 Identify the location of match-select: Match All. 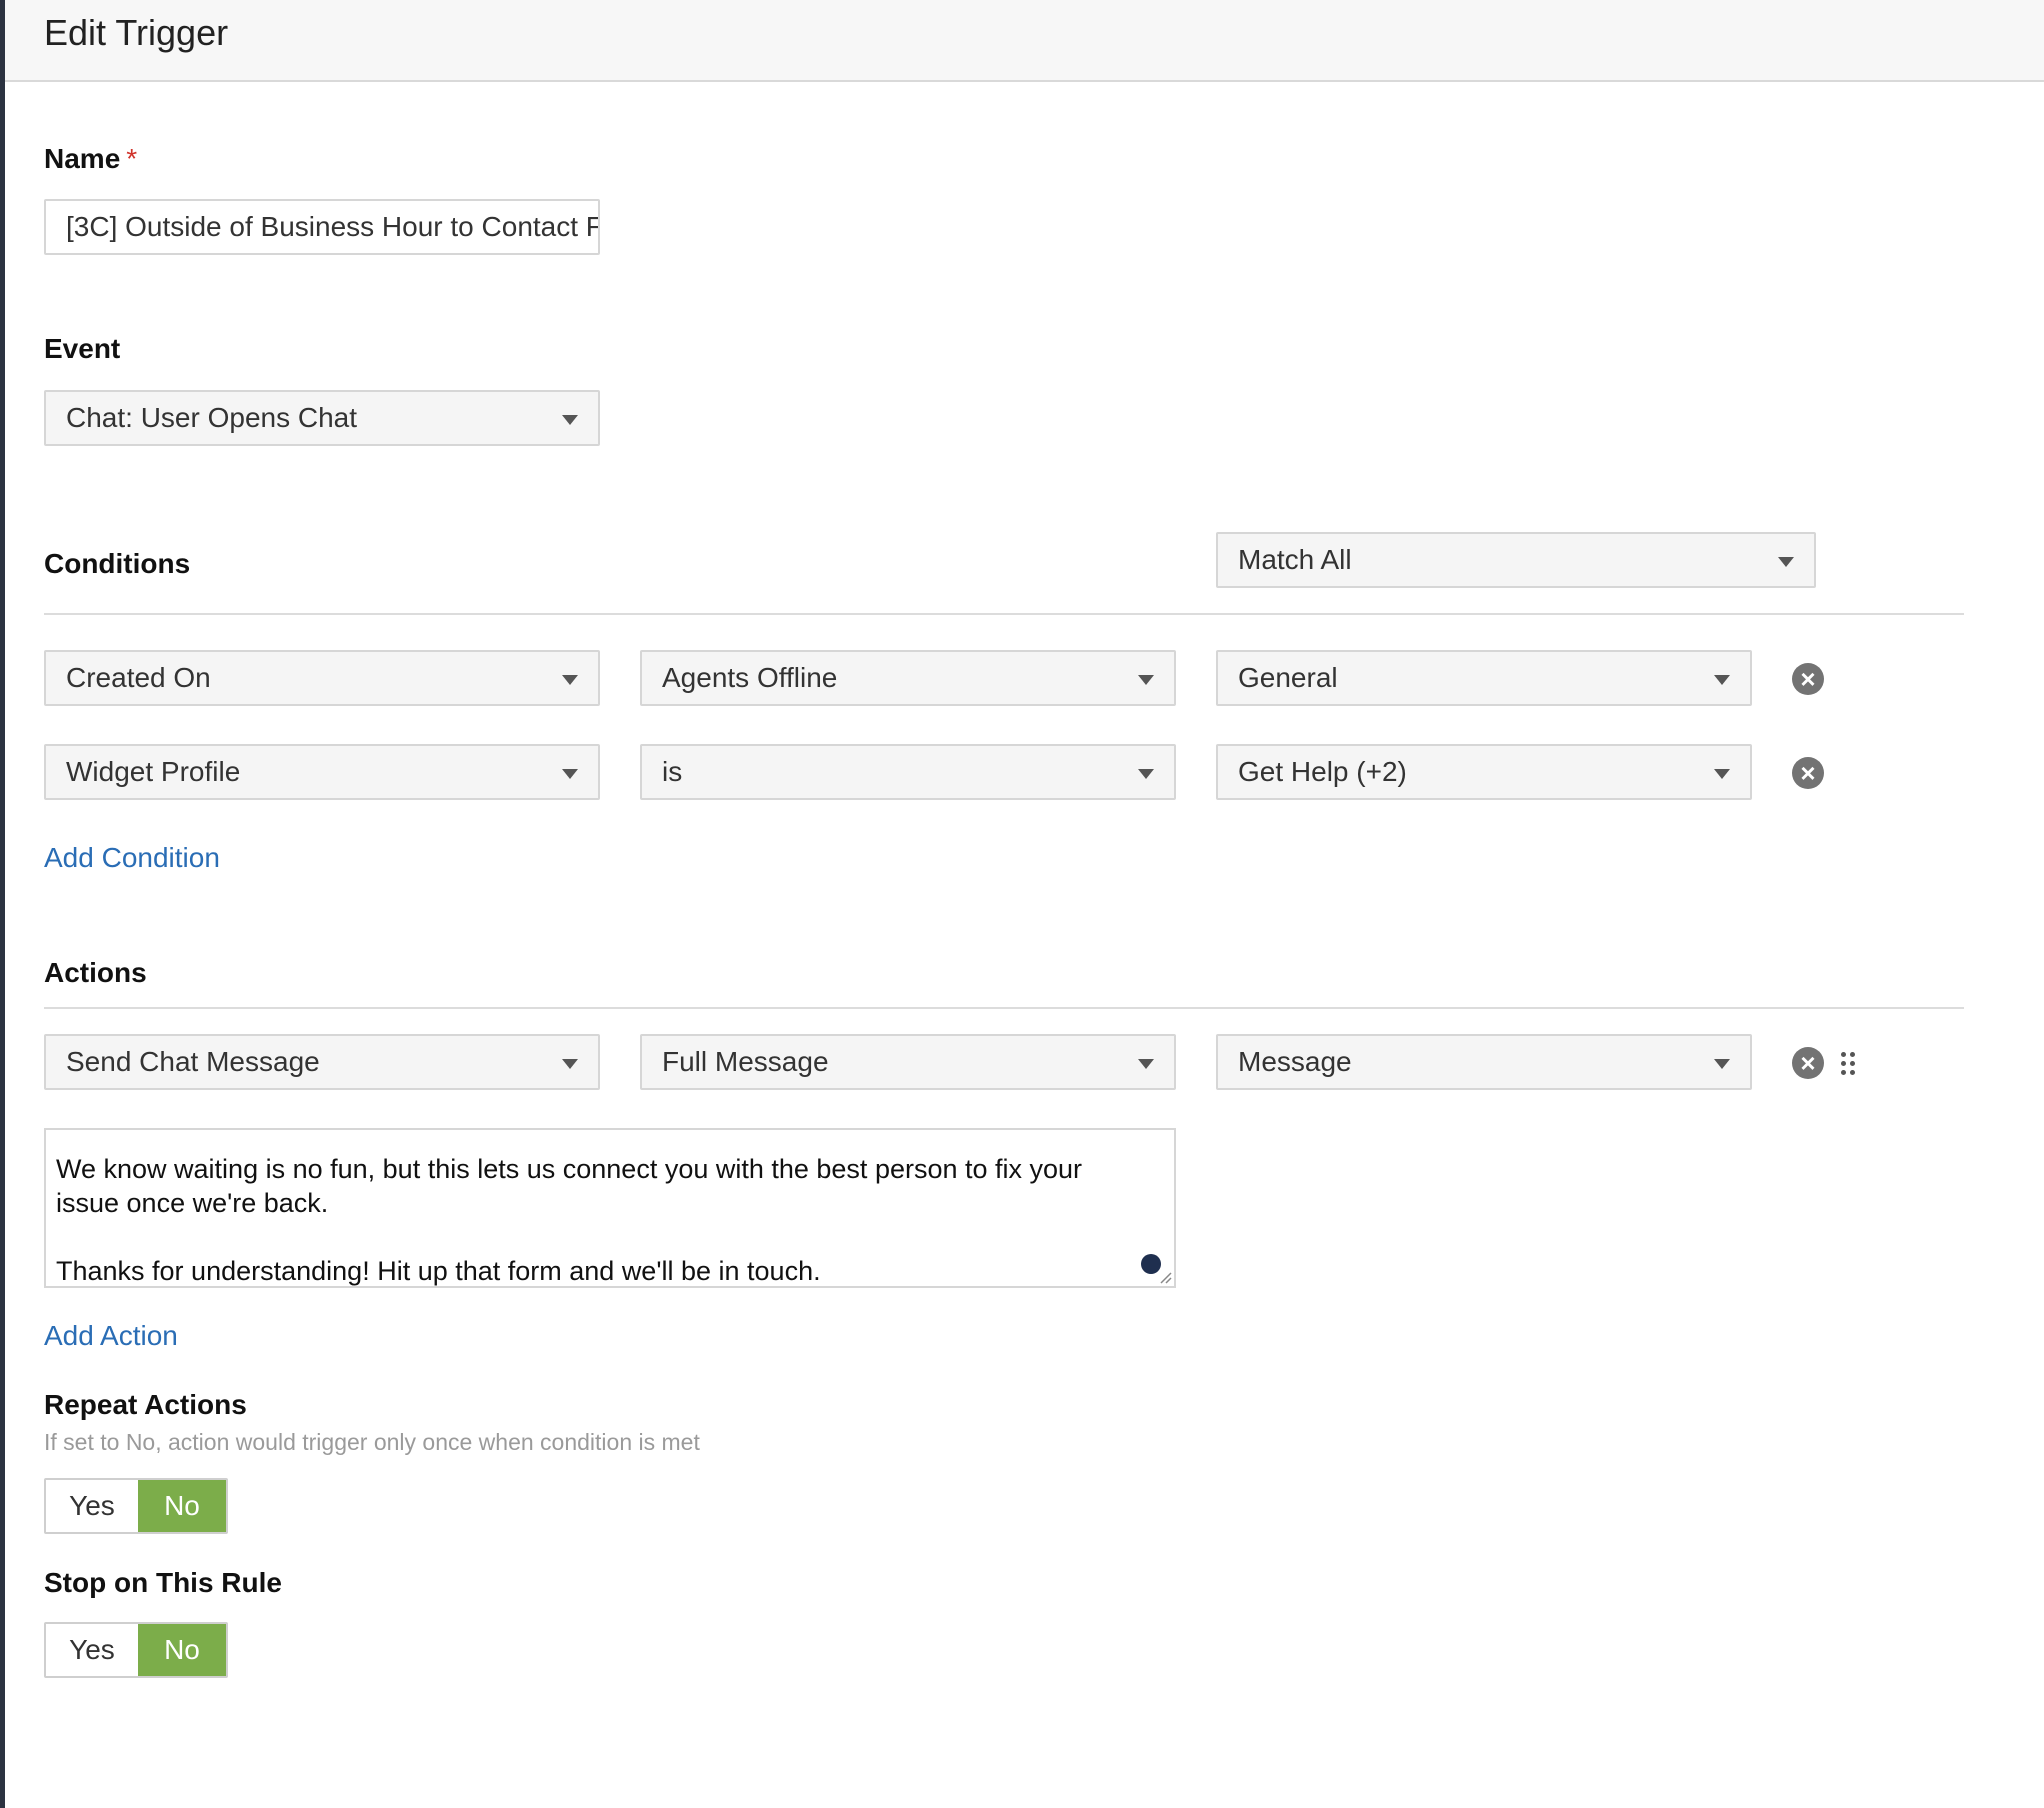
(1516, 560).